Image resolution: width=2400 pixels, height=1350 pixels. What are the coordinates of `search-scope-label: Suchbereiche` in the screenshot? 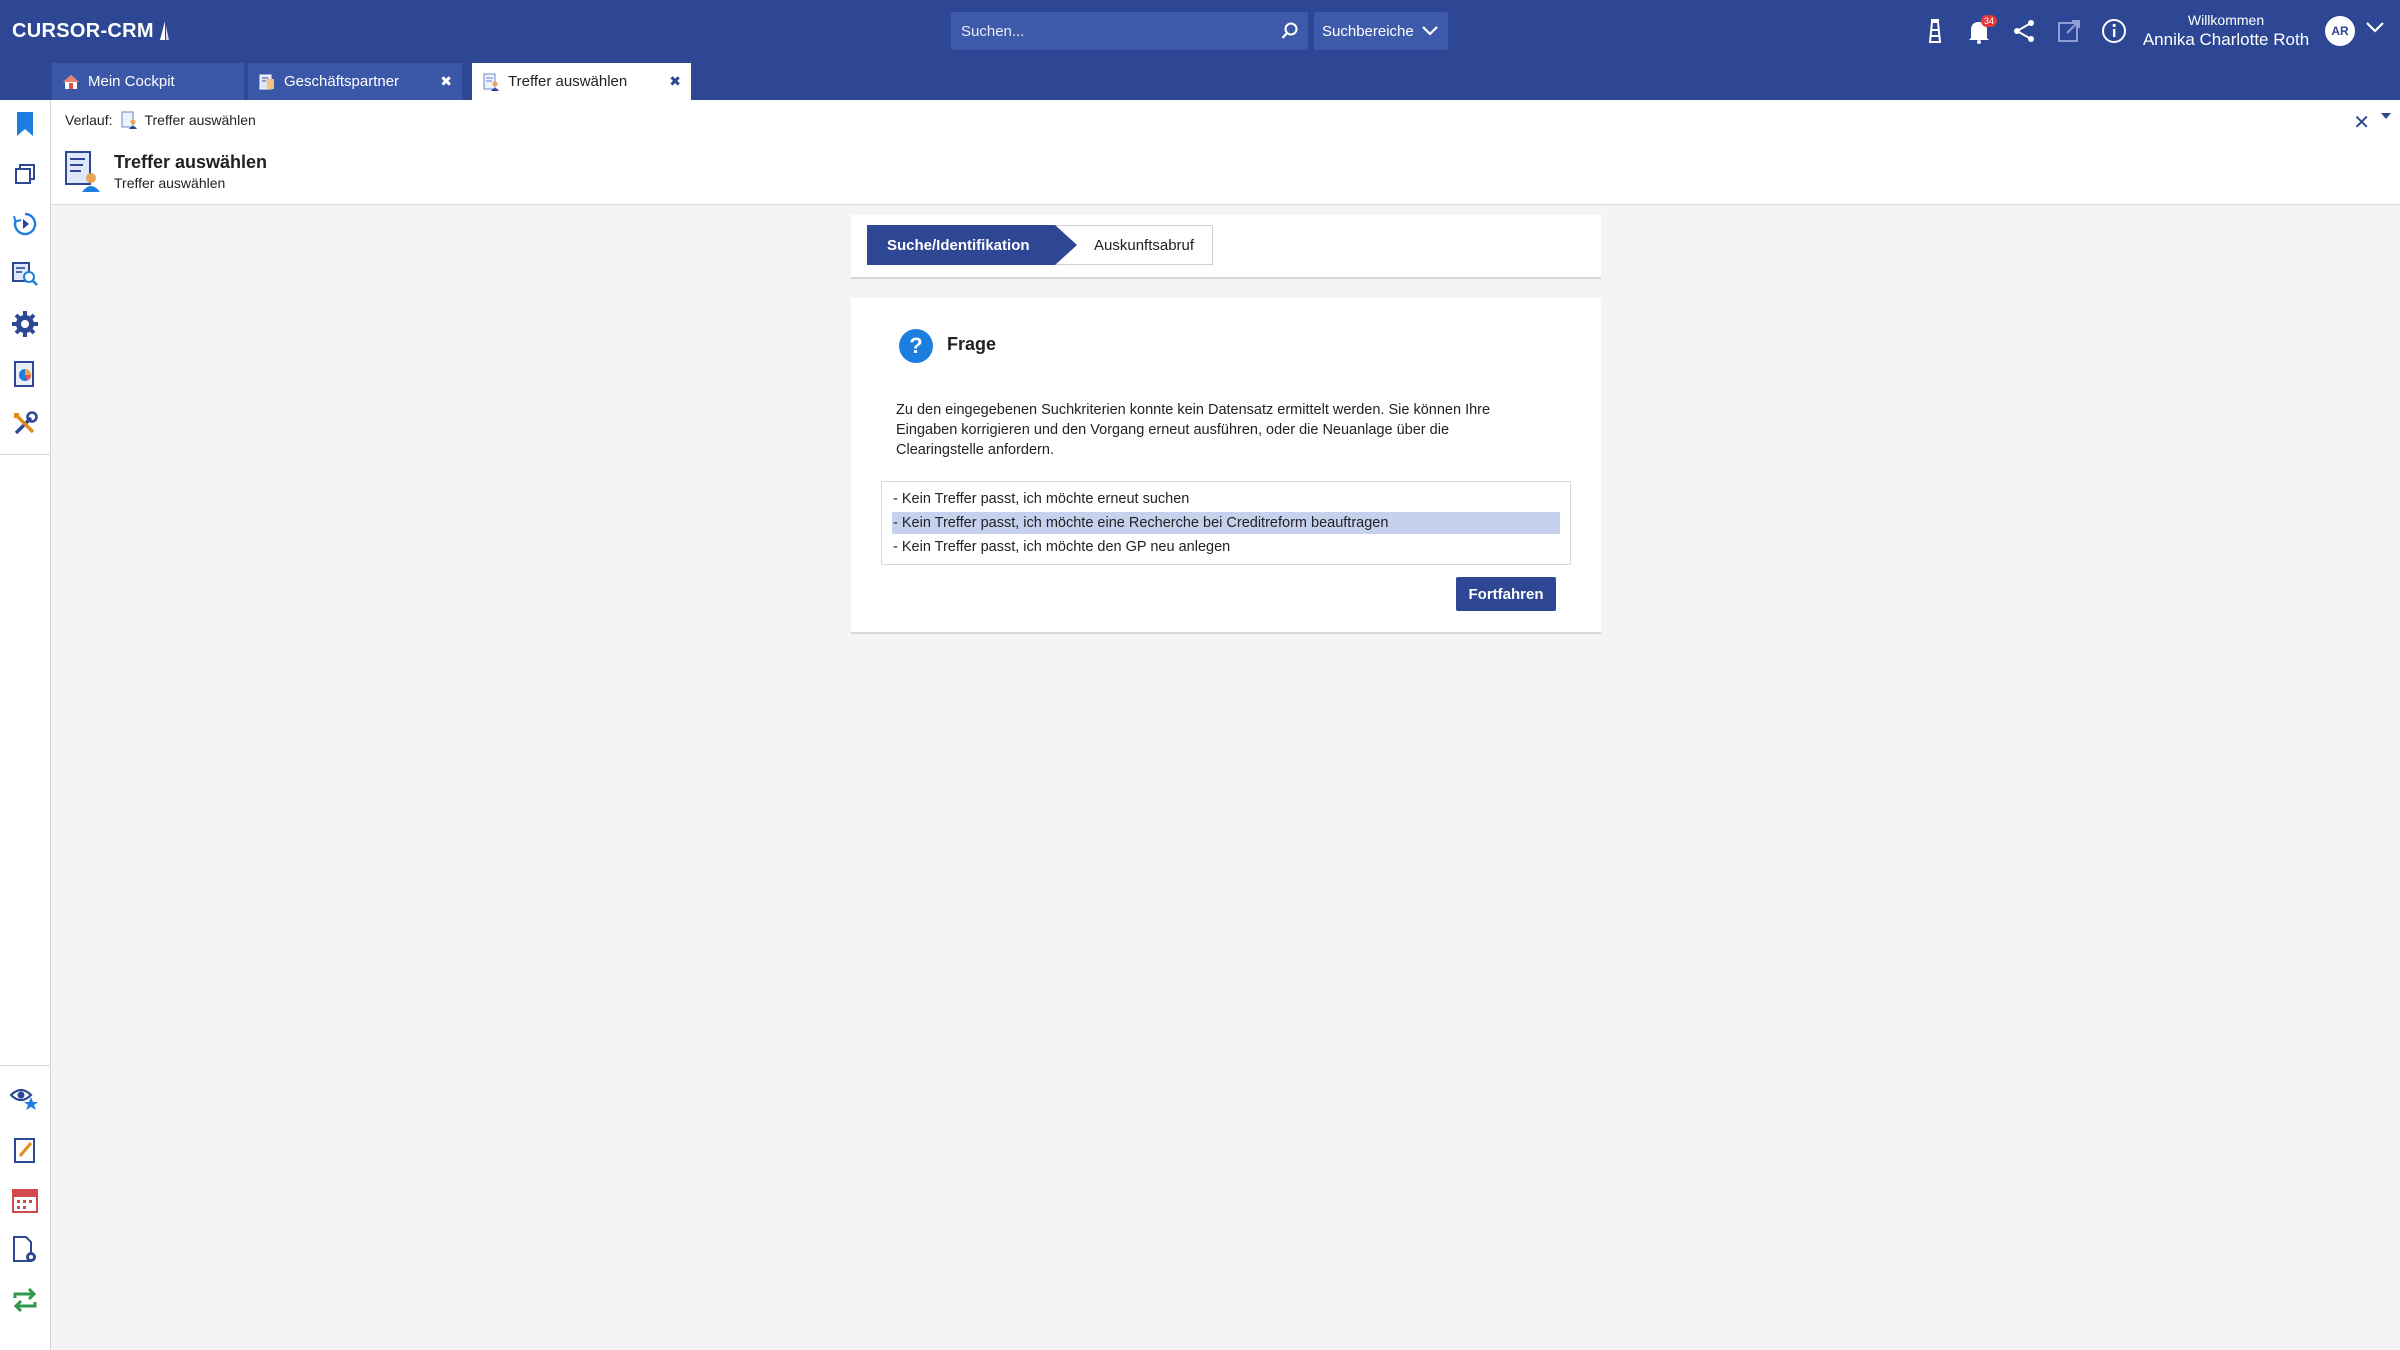 It's located at (1368, 31).